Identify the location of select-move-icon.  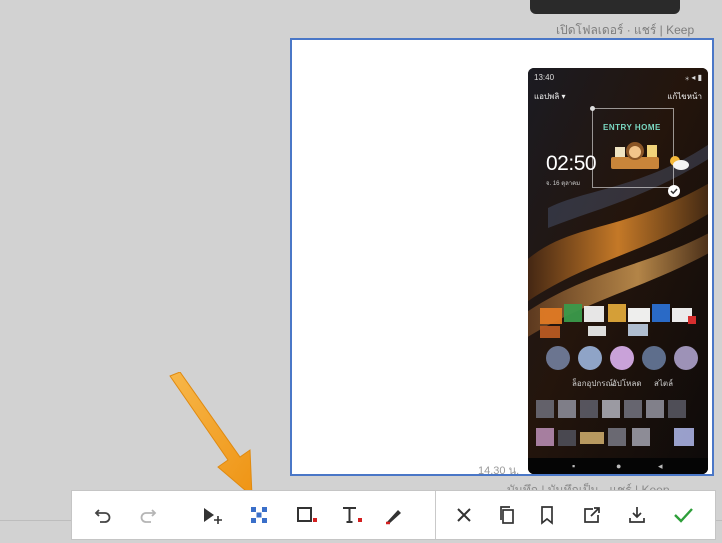
(213, 516).